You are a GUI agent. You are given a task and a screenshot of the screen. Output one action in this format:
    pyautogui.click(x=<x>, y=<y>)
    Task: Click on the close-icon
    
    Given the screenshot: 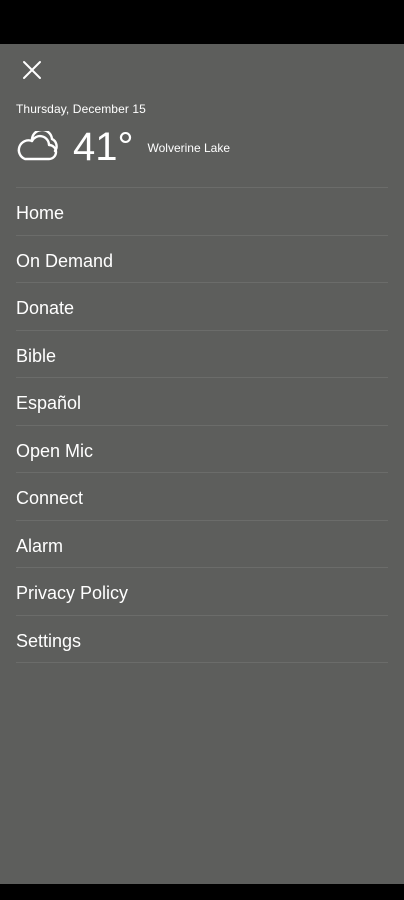 What is the action you would take?
    pyautogui.click(x=32, y=72)
    